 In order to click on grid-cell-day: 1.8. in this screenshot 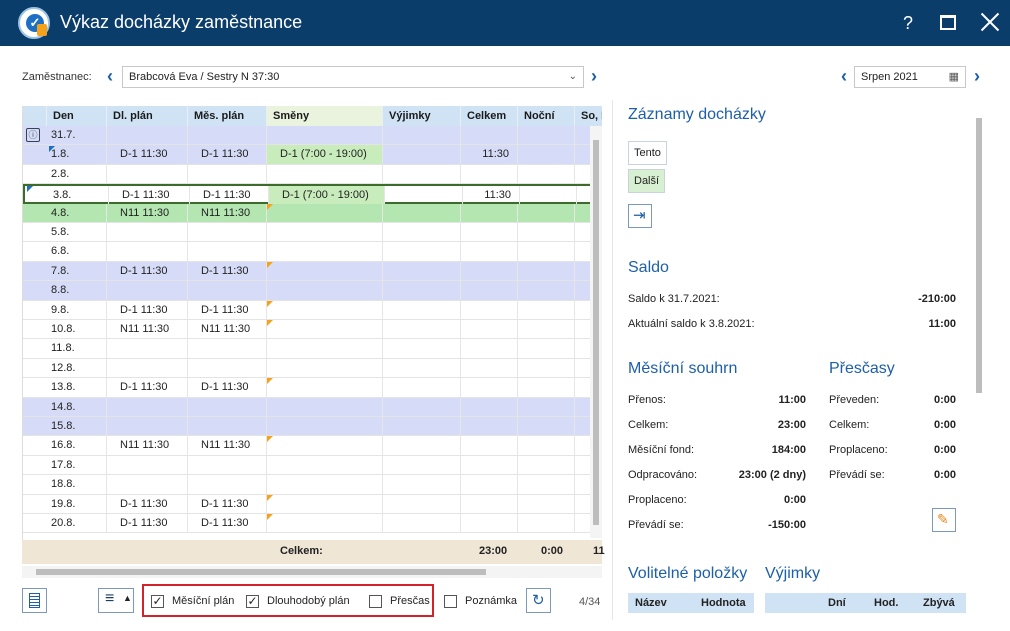, I will do `click(77, 155)`.